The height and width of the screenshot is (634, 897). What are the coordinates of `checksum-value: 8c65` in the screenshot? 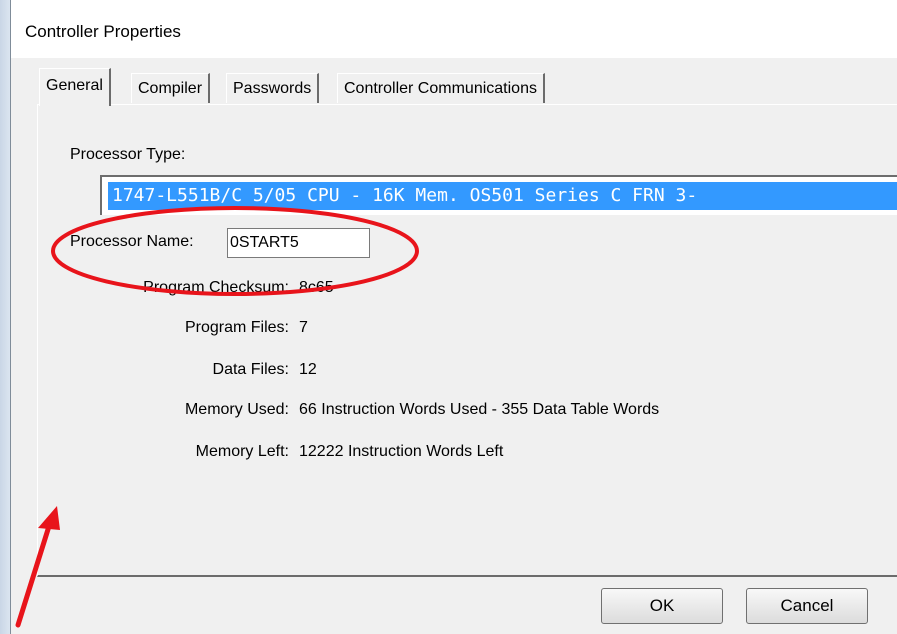 It's located at (316, 287).